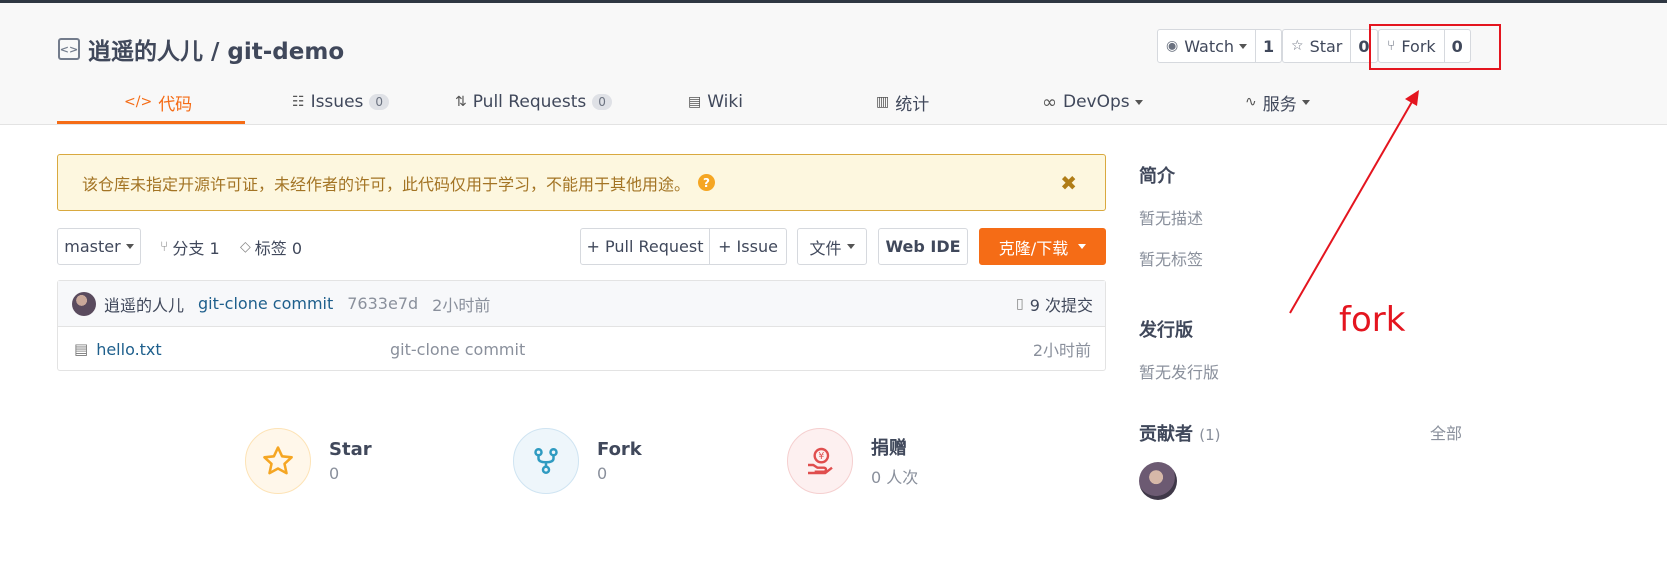  I want to click on donate-stat-value: 0 人次, so click(895, 477).